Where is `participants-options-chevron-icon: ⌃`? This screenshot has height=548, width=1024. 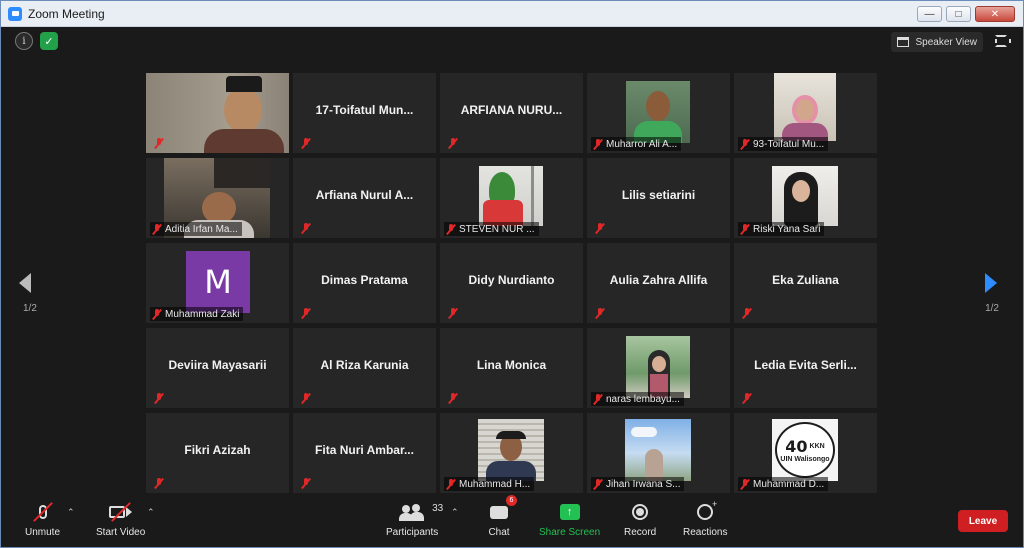
participants-options-chevron-icon: ⌃ is located at coordinates (455, 512).